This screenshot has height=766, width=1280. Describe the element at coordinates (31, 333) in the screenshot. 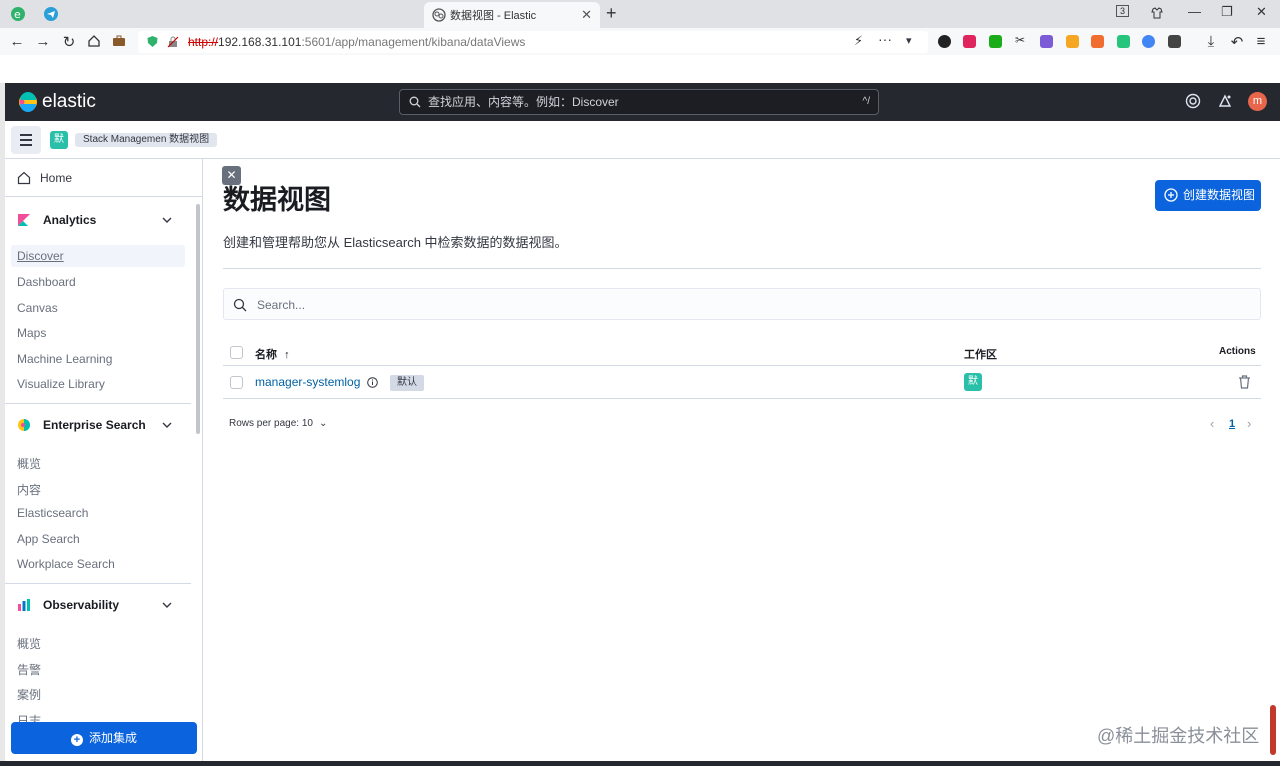

I see `nav-item-maps: Maps` at that location.